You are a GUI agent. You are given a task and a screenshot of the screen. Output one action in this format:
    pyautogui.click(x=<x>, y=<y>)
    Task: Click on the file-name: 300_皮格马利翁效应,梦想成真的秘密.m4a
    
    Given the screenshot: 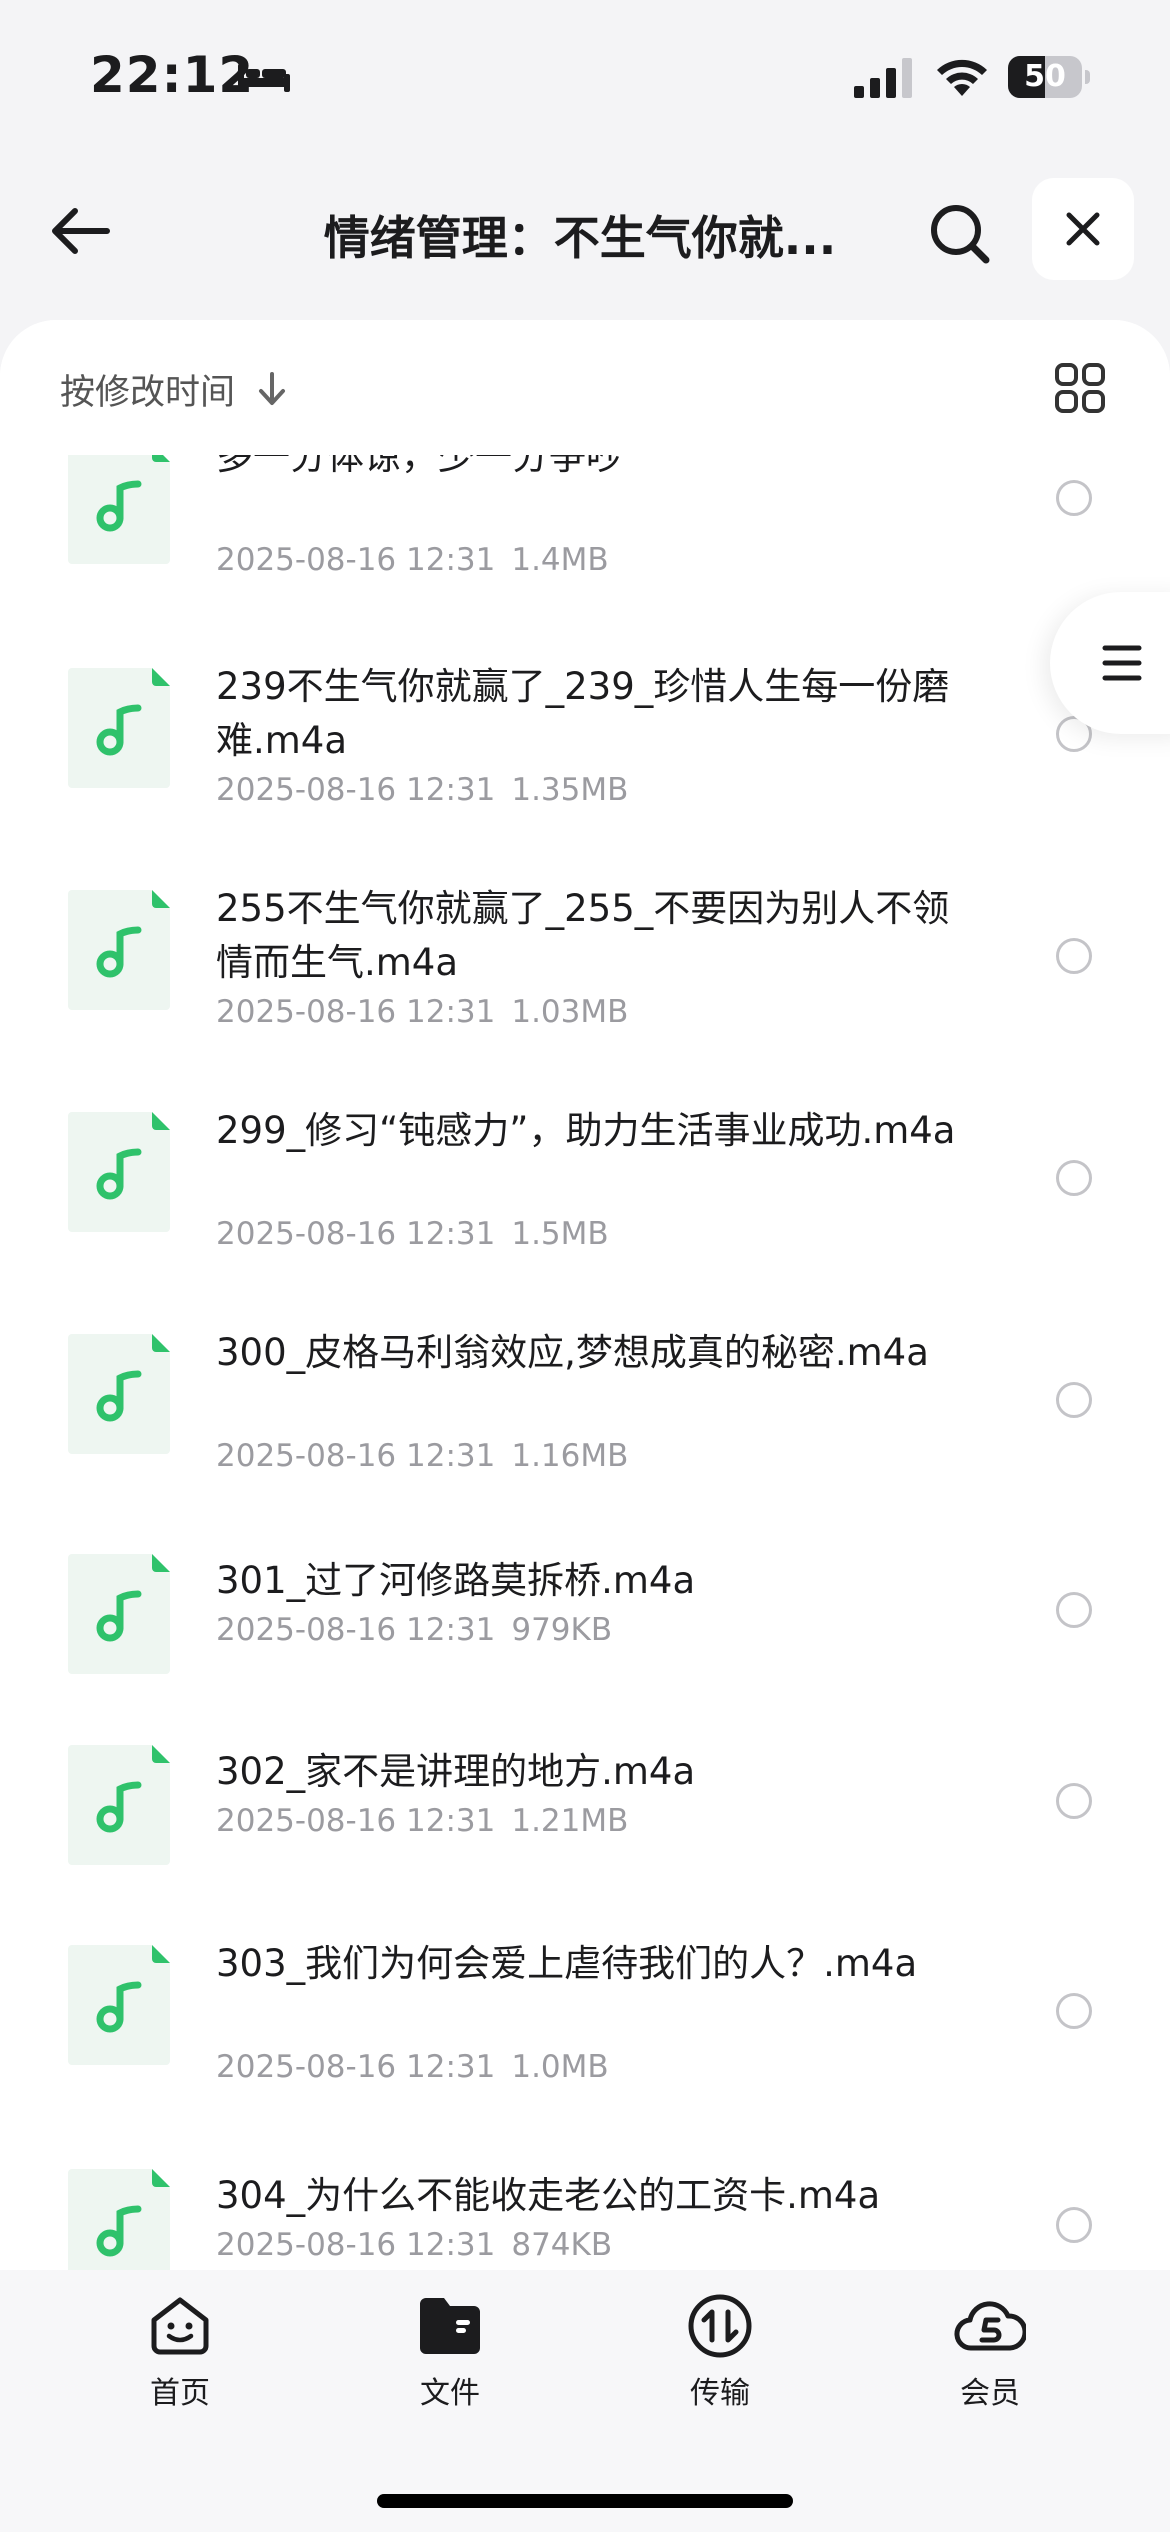 What is the action you would take?
    pyautogui.click(x=572, y=1352)
    